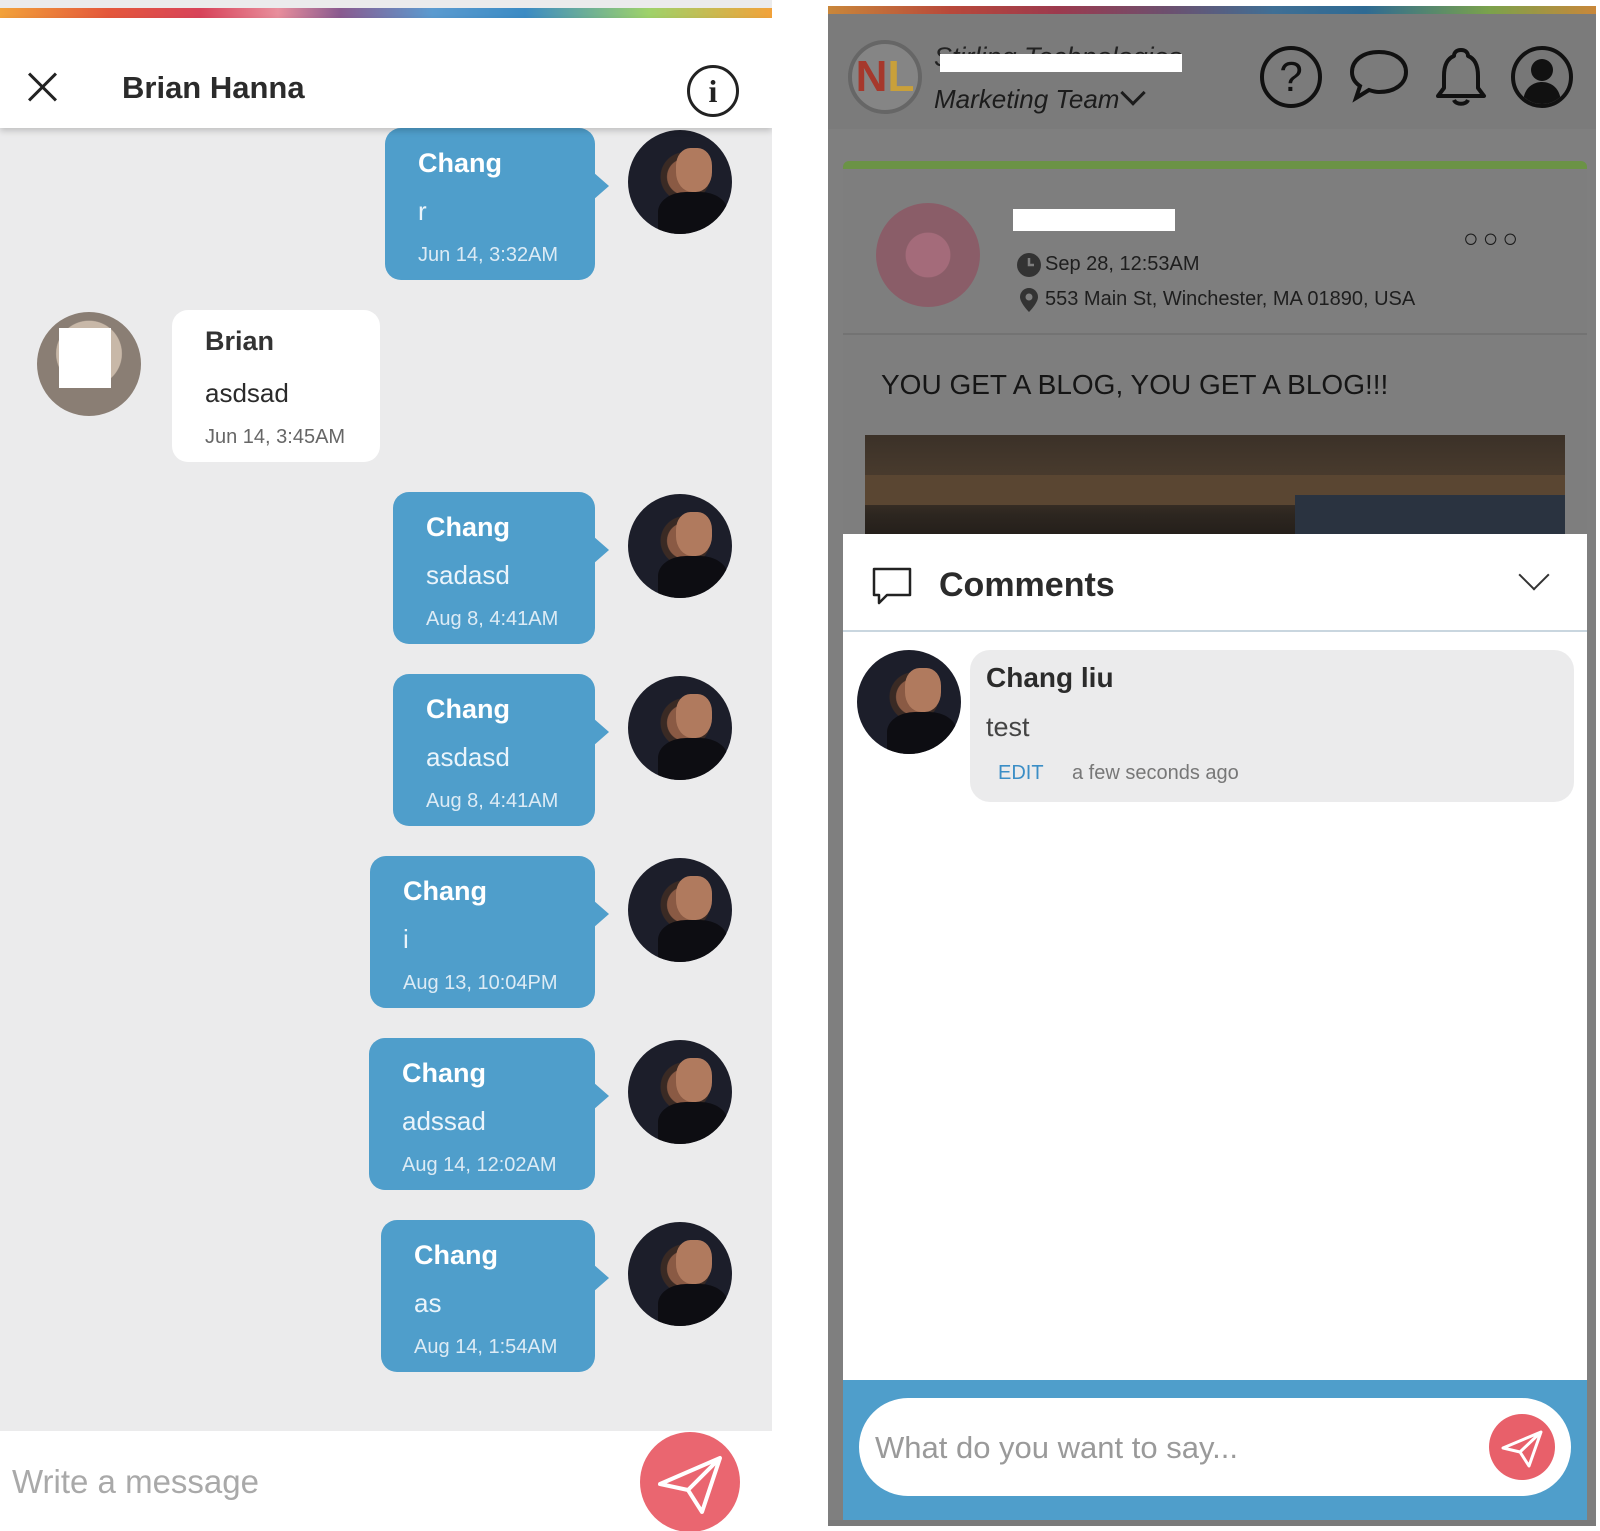  I want to click on chat-title: Brian Hanna, so click(213, 87).